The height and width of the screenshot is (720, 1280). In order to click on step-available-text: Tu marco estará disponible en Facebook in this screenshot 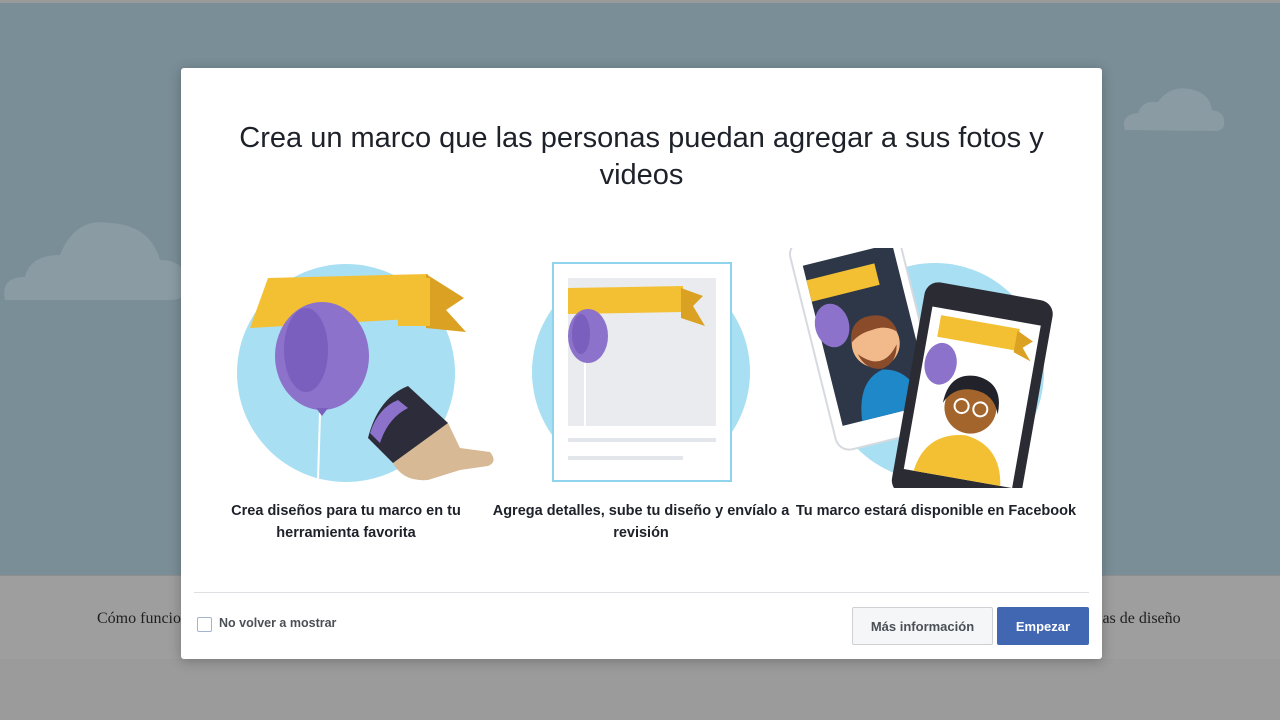, I will do `click(936, 511)`.